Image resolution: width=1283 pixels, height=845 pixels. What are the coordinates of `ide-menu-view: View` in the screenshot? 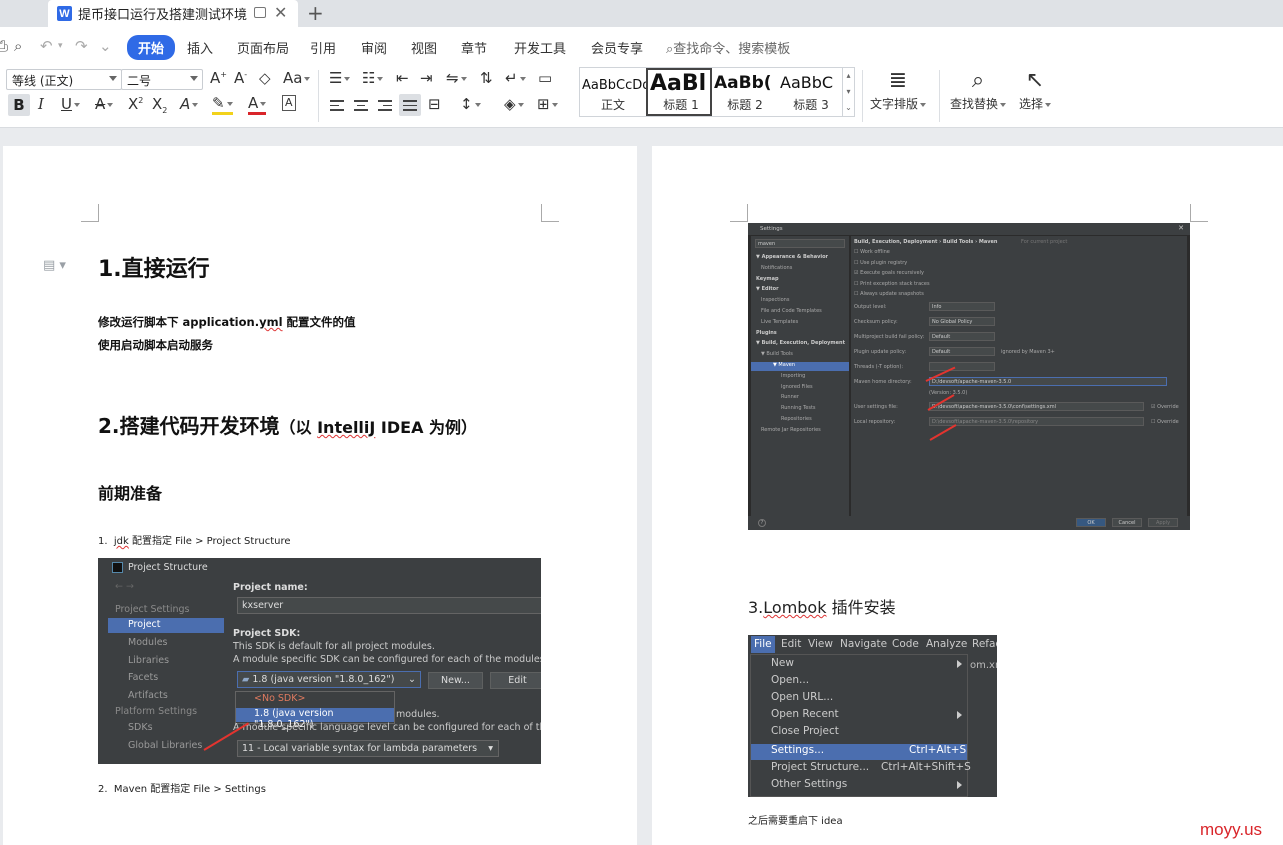 It's located at (820, 644).